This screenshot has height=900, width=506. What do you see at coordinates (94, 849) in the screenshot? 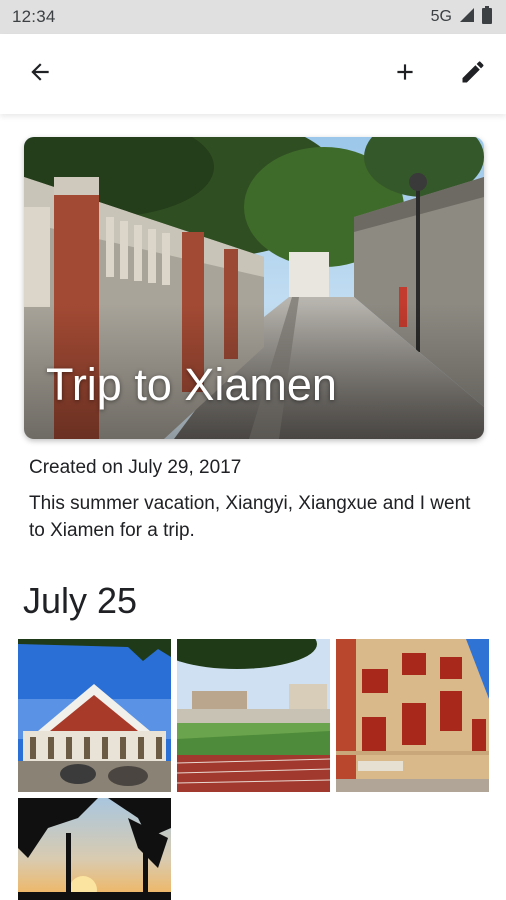
I see `photo-palm-sunset` at bounding box center [94, 849].